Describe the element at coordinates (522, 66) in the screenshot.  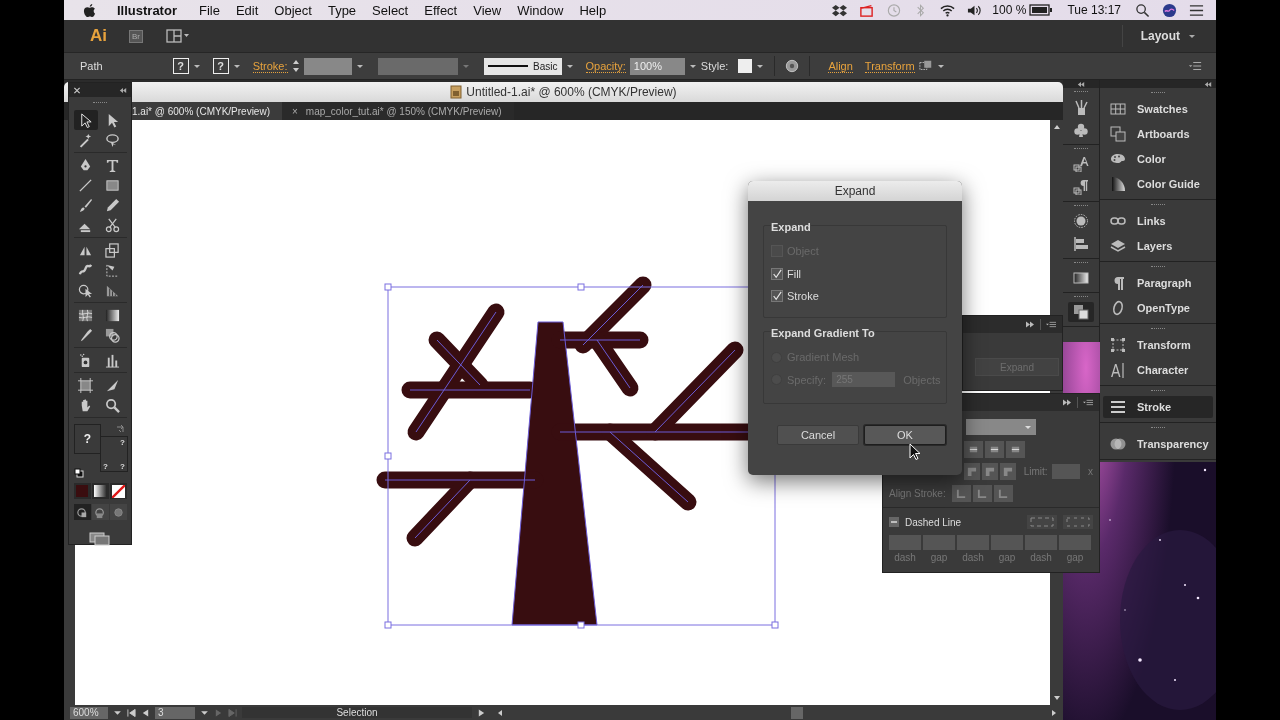
I see `brush-field: Basic` at that location.